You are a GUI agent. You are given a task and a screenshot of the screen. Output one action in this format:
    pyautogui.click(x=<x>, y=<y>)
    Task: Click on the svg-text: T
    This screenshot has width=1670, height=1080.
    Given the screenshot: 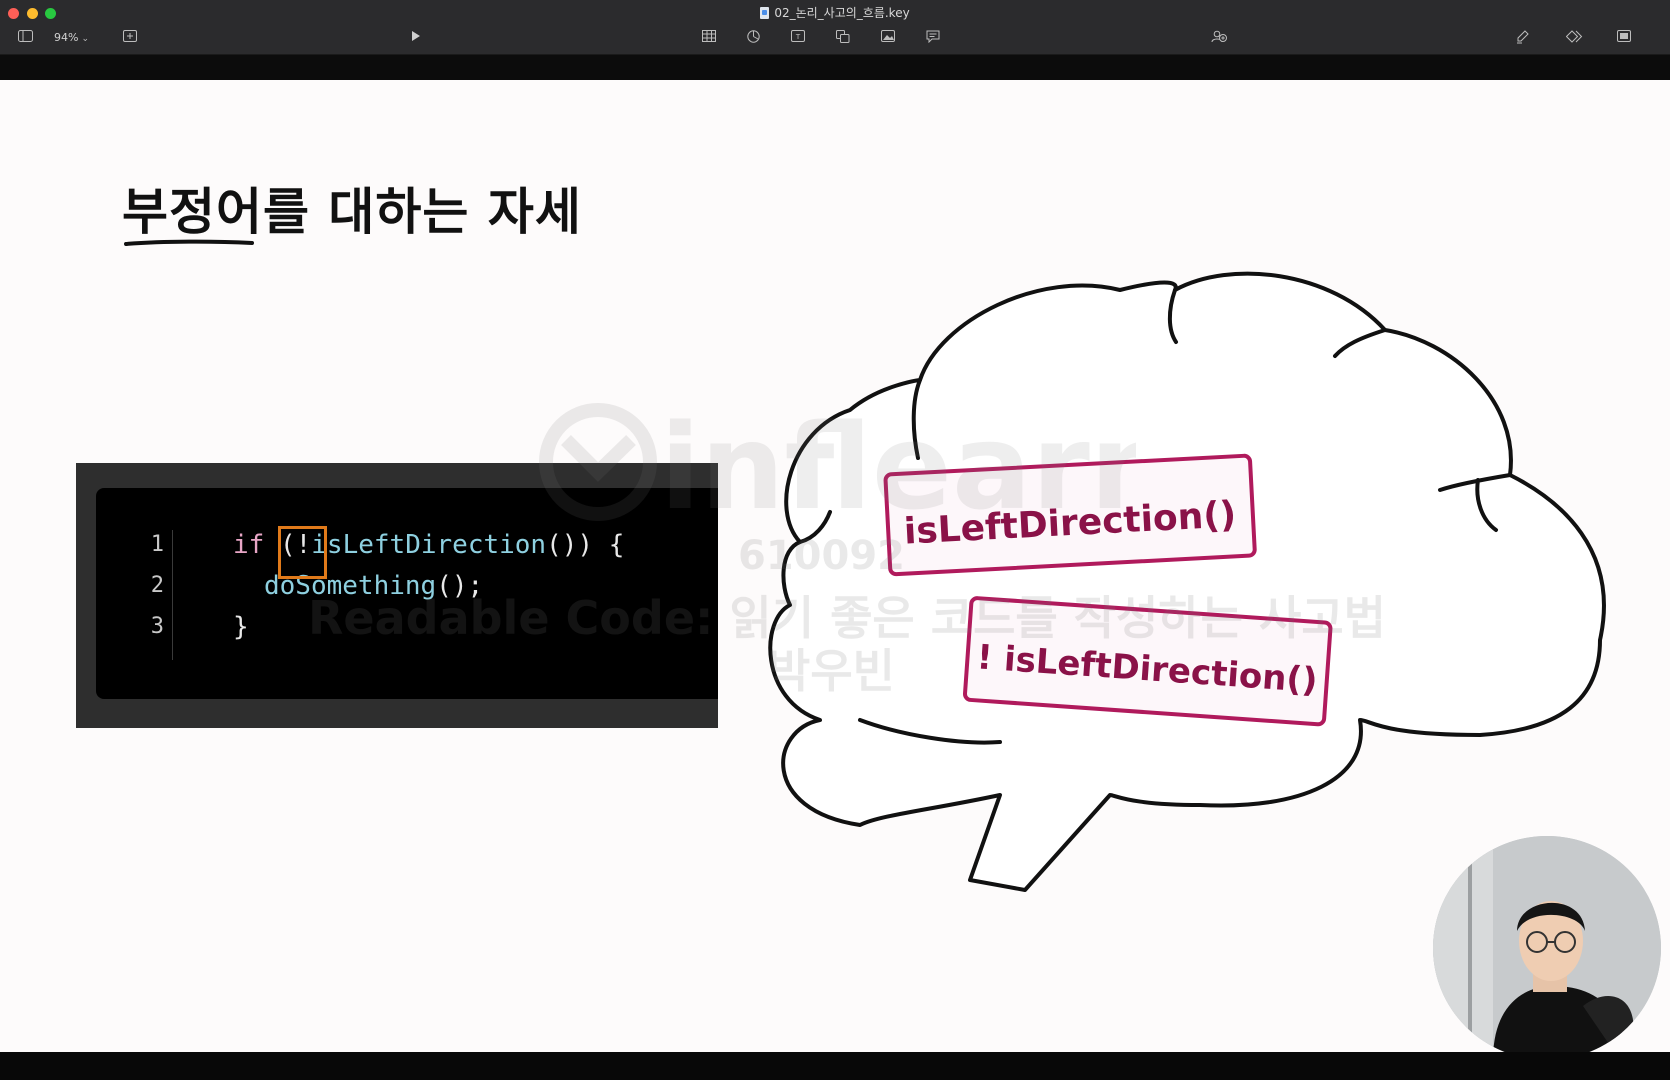 What is the action you would take?
    pyautogui.click(x=798, y=37)
    